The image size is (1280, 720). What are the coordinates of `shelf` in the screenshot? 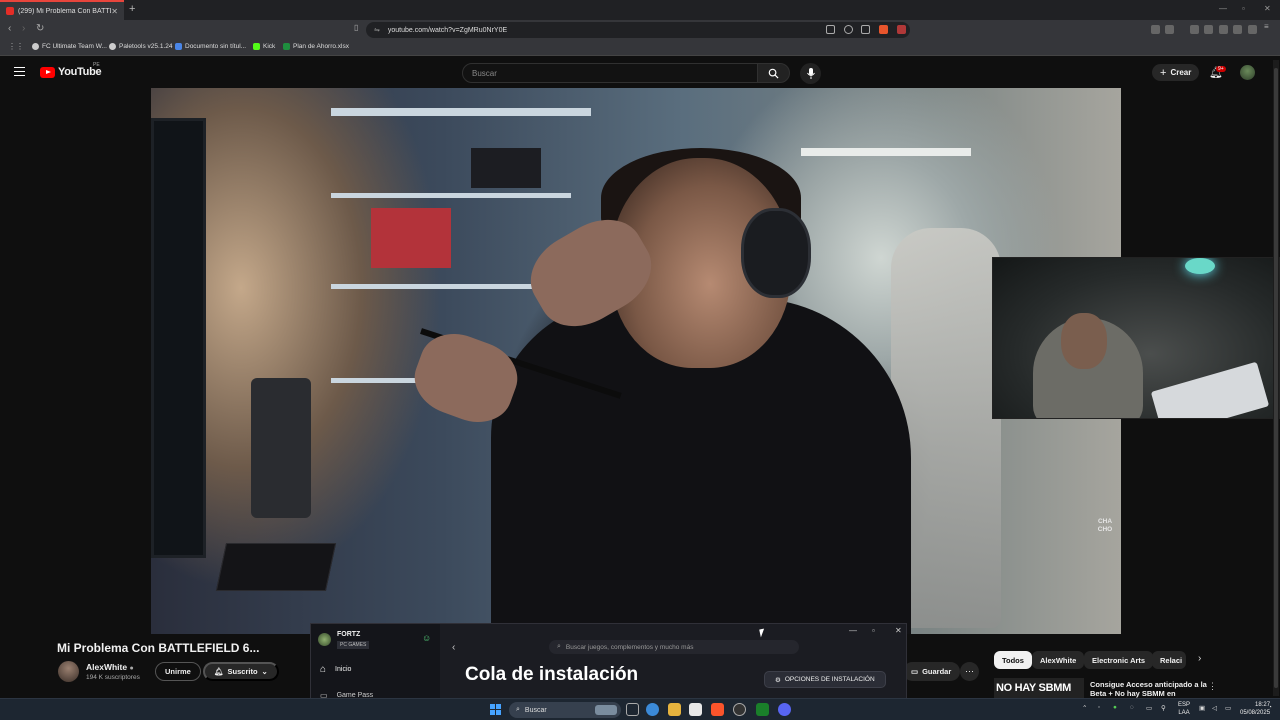 It's located at (451, 195).